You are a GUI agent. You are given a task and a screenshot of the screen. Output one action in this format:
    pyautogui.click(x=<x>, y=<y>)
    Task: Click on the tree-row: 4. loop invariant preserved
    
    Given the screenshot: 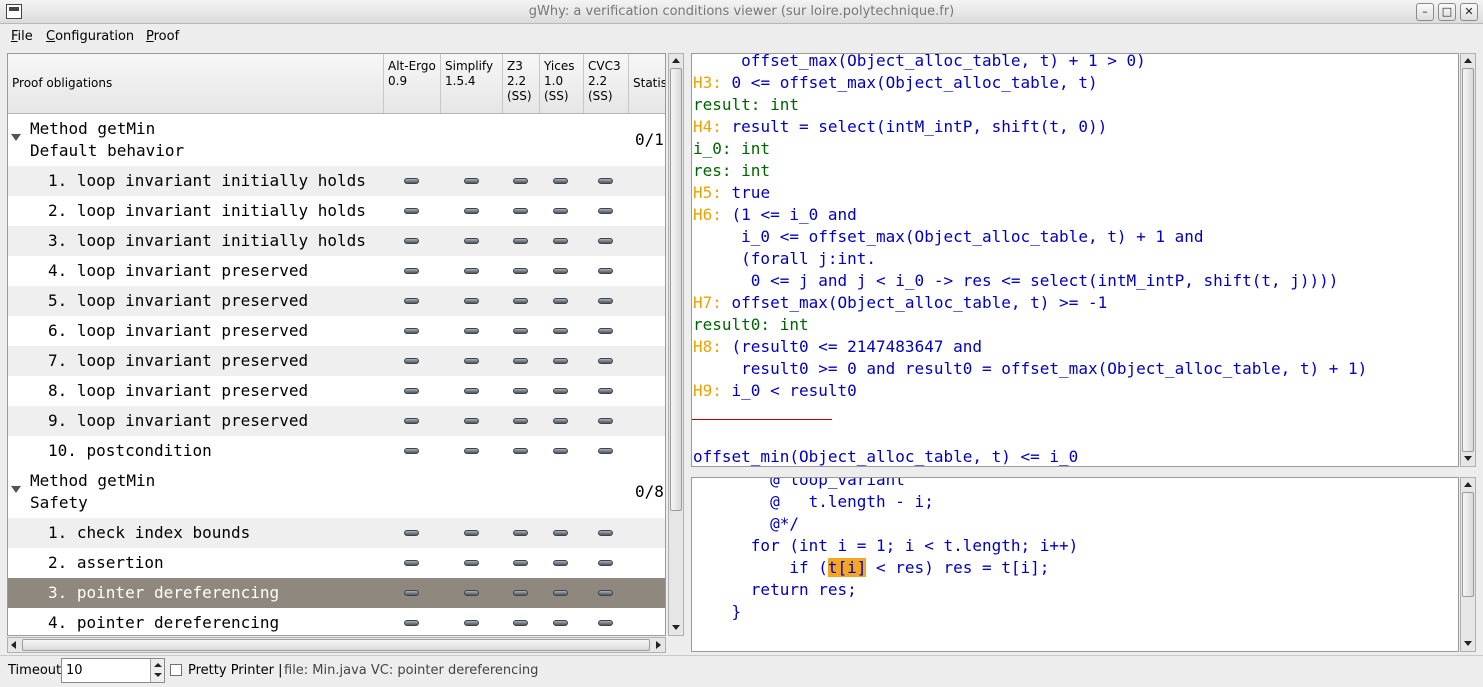 What is the action you would take?
    pyautogui.click(x=336, y=271)
    